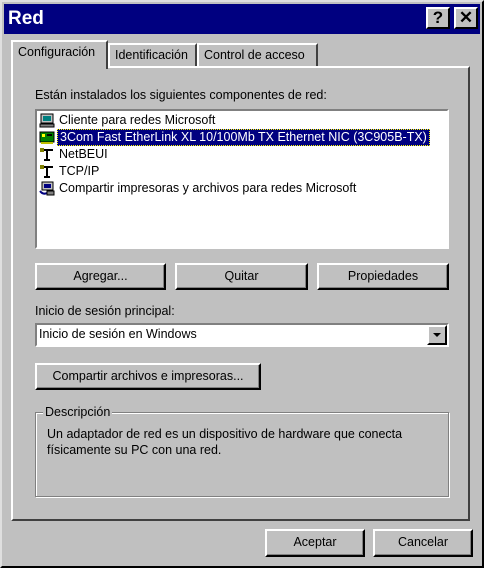 The width and height of the screenshot is (484, 568). Describe the element at coordinates (105, 311) in the screenshot. I see `logon-label: Inicio de sesión principal:` at that location.